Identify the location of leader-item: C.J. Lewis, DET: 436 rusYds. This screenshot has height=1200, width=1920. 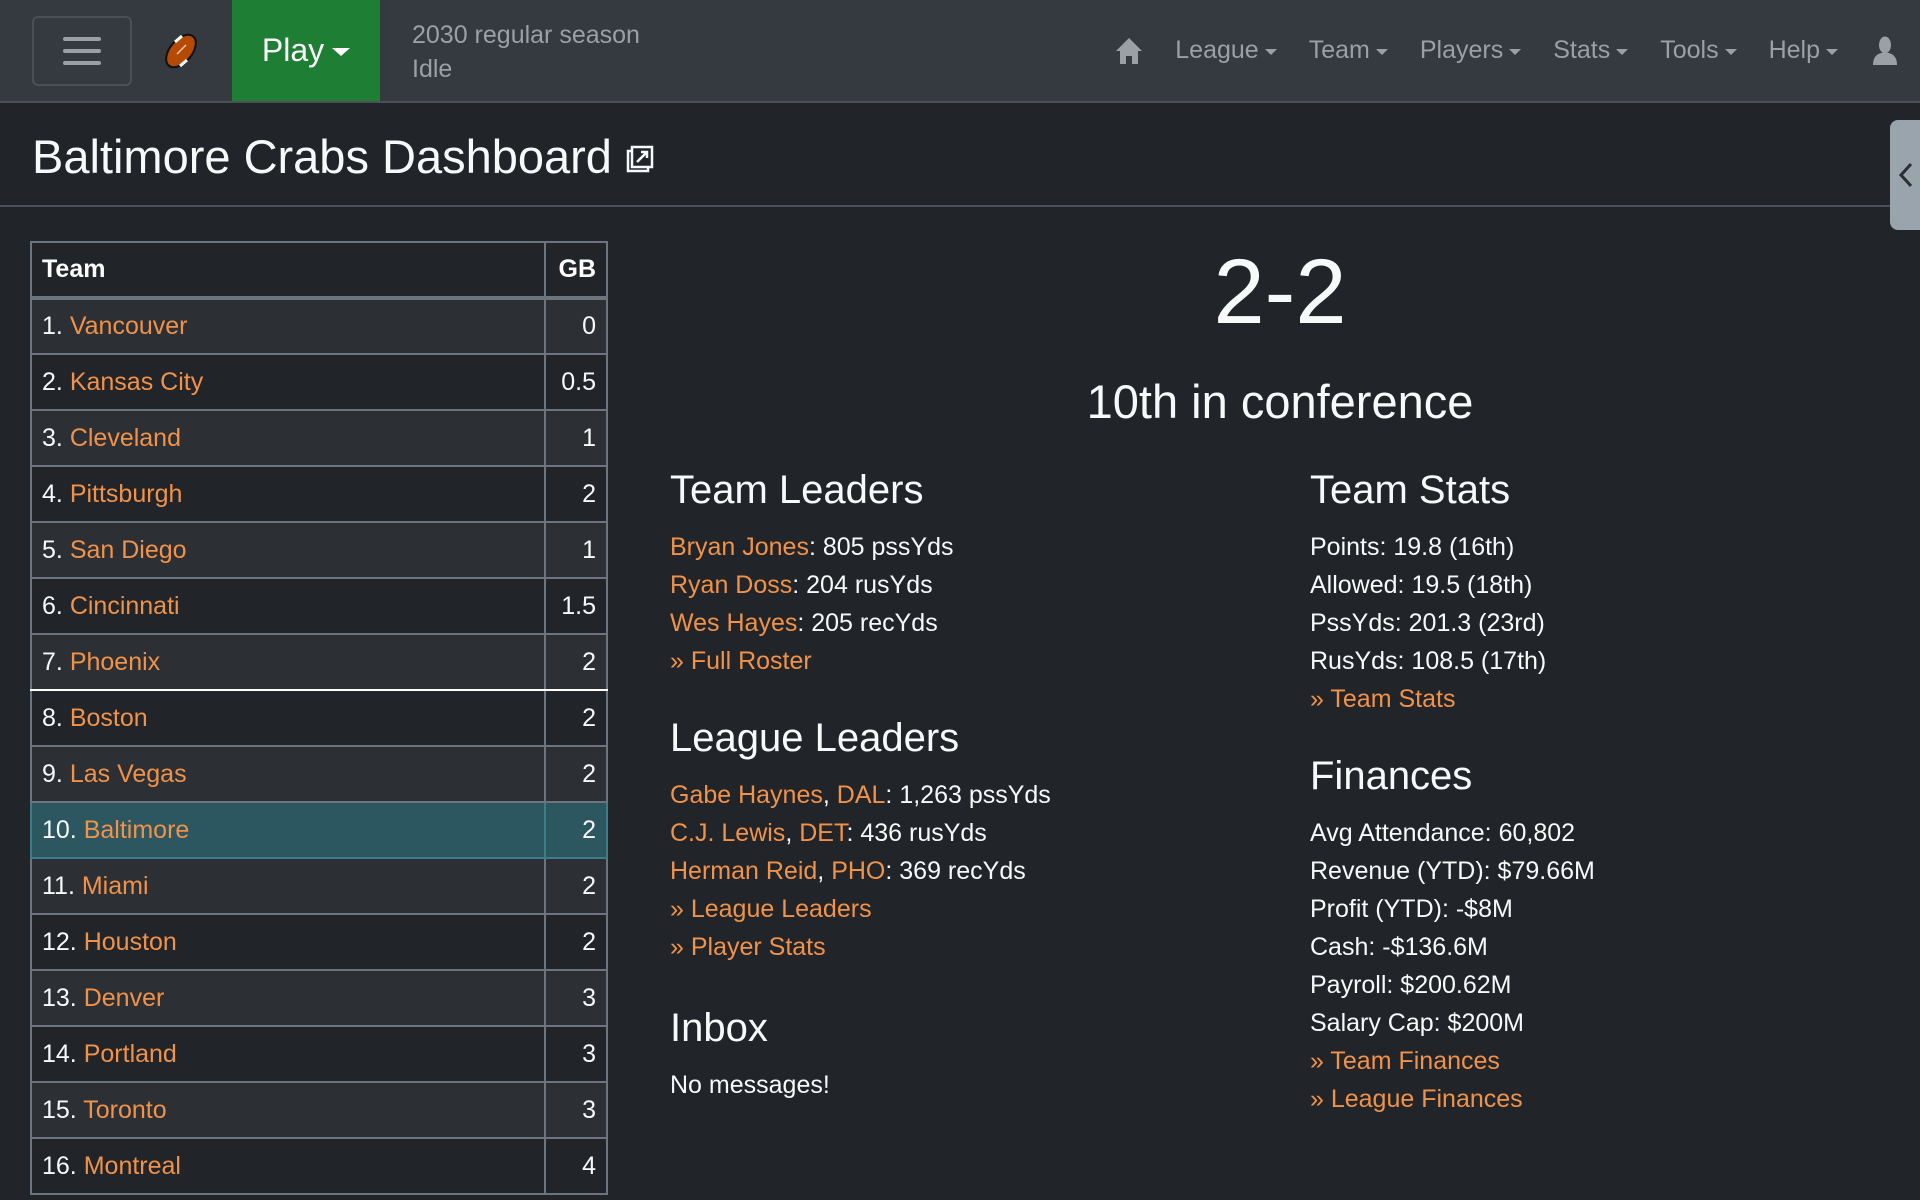
(860, 833).